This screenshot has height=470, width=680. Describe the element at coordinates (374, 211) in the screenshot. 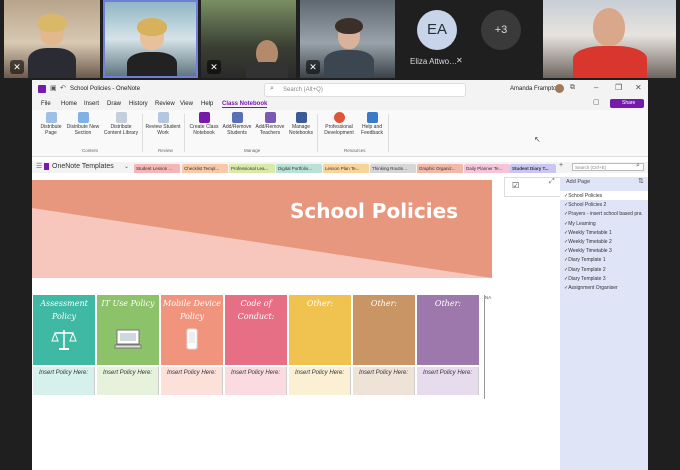

I see `page-title: School Policies` at that location.